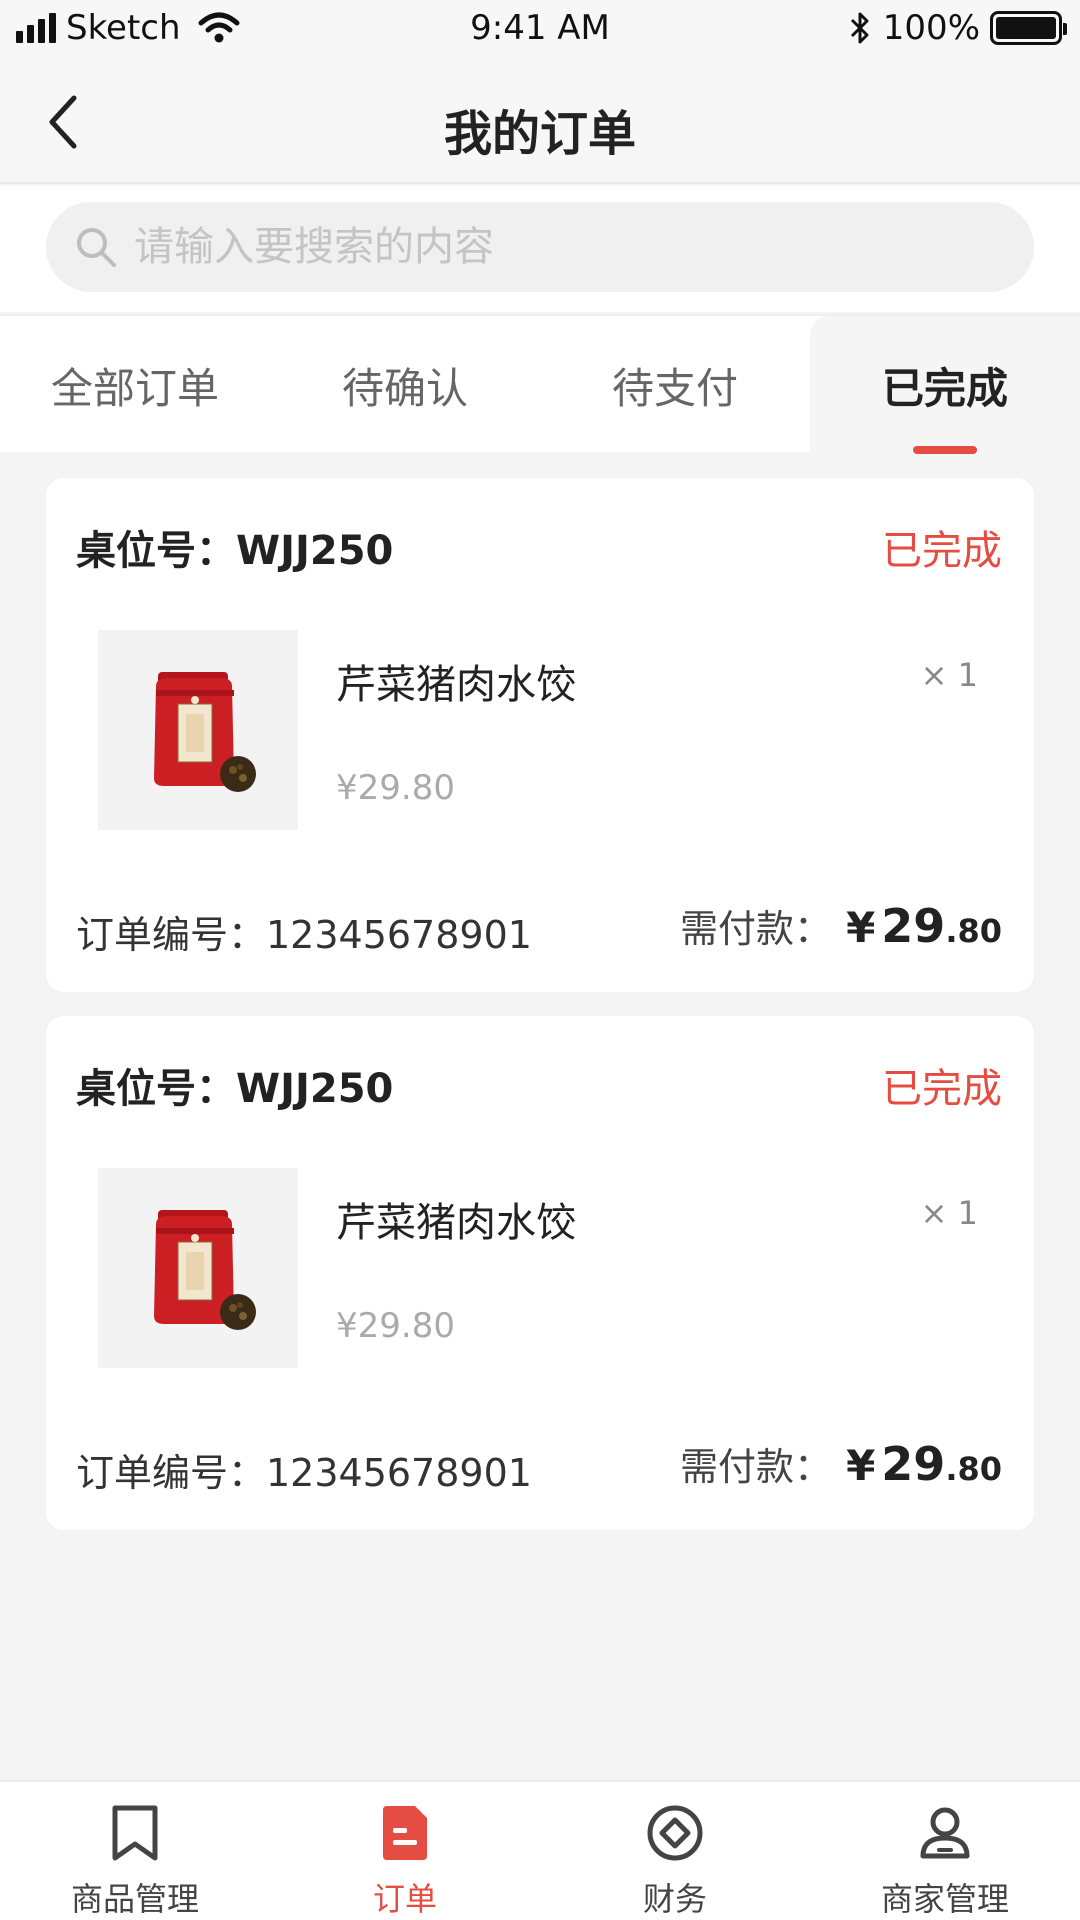  Describe the element at coordinates (1028, 28) in the screenshot. I see `battery-icon` at that location.